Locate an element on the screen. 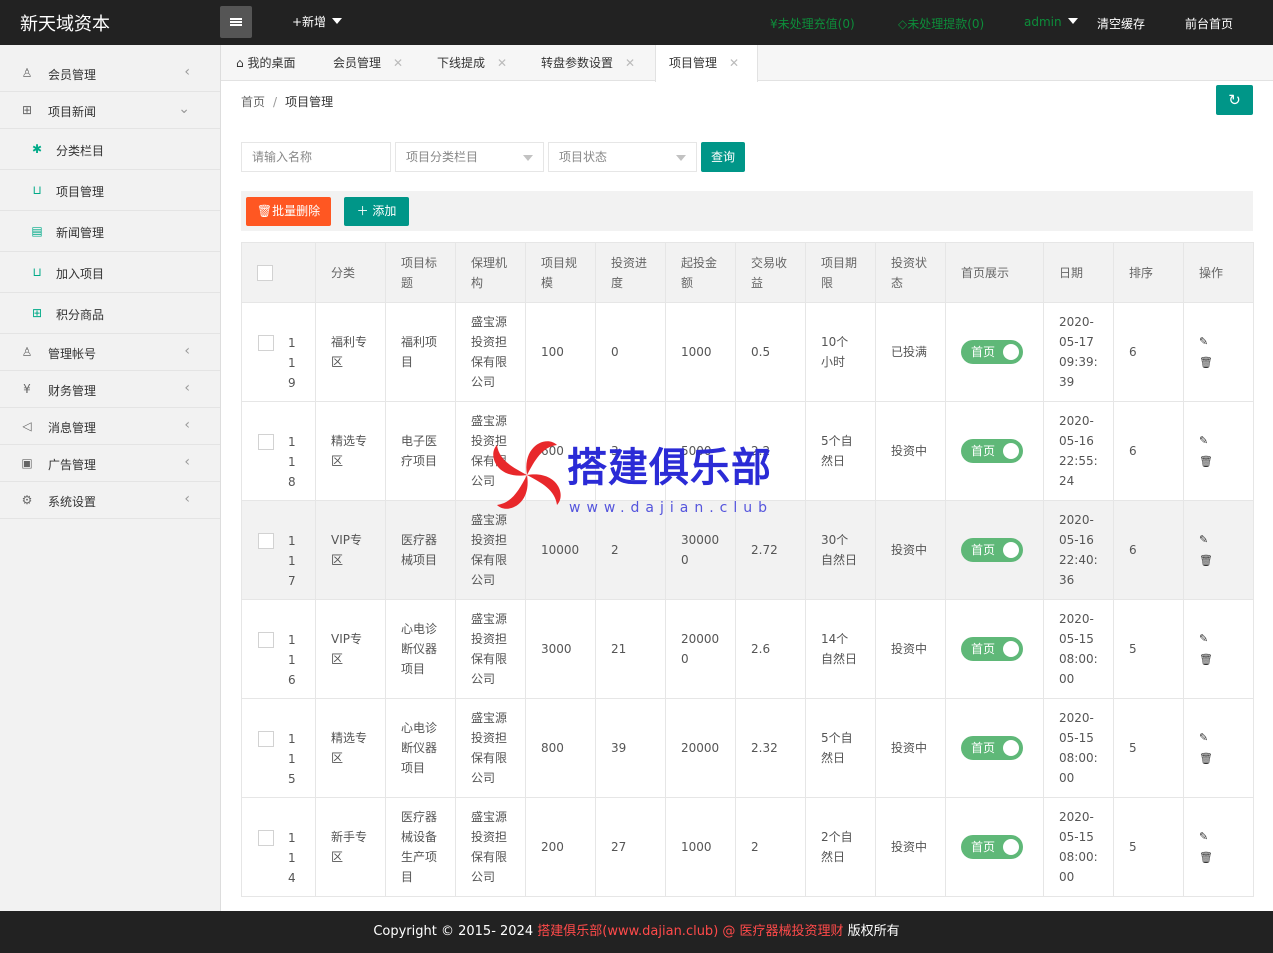  name-search-input: 请输入名称 is located at coordinates (316, 157).